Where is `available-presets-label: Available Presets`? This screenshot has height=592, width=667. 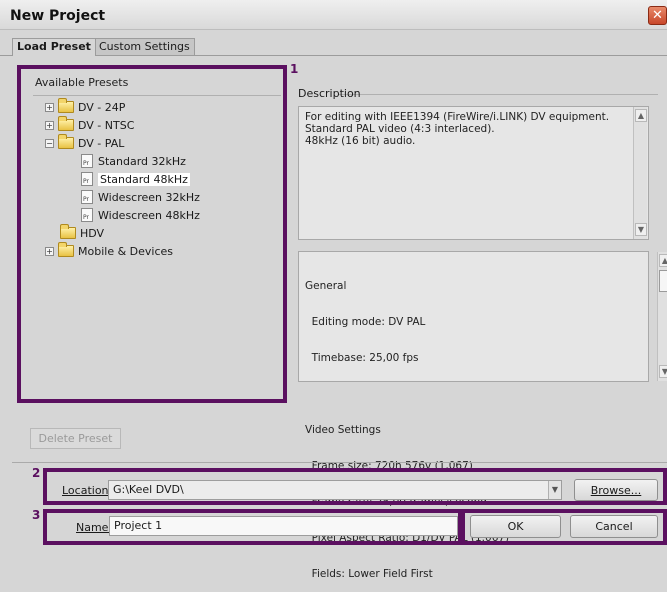
available-presets-label: Available Presets is located at coordinates (82, 82).